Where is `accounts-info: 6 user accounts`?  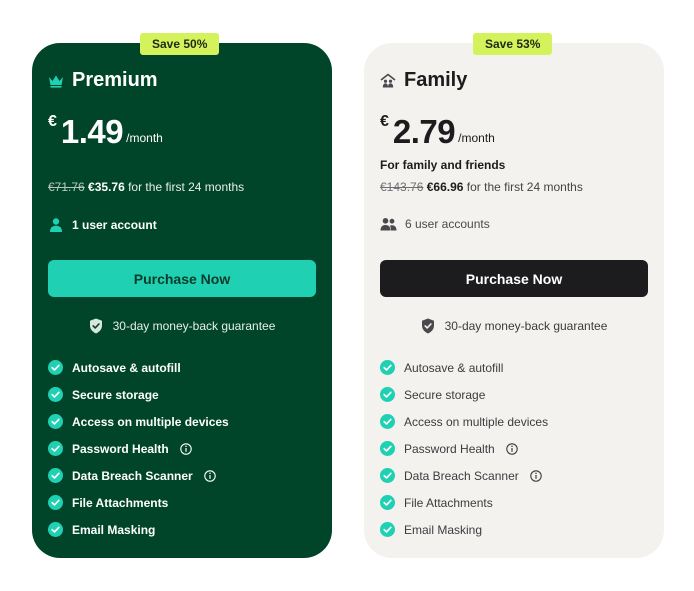
accounts-info: 6 user accounts is located at coordinates (435, 224).